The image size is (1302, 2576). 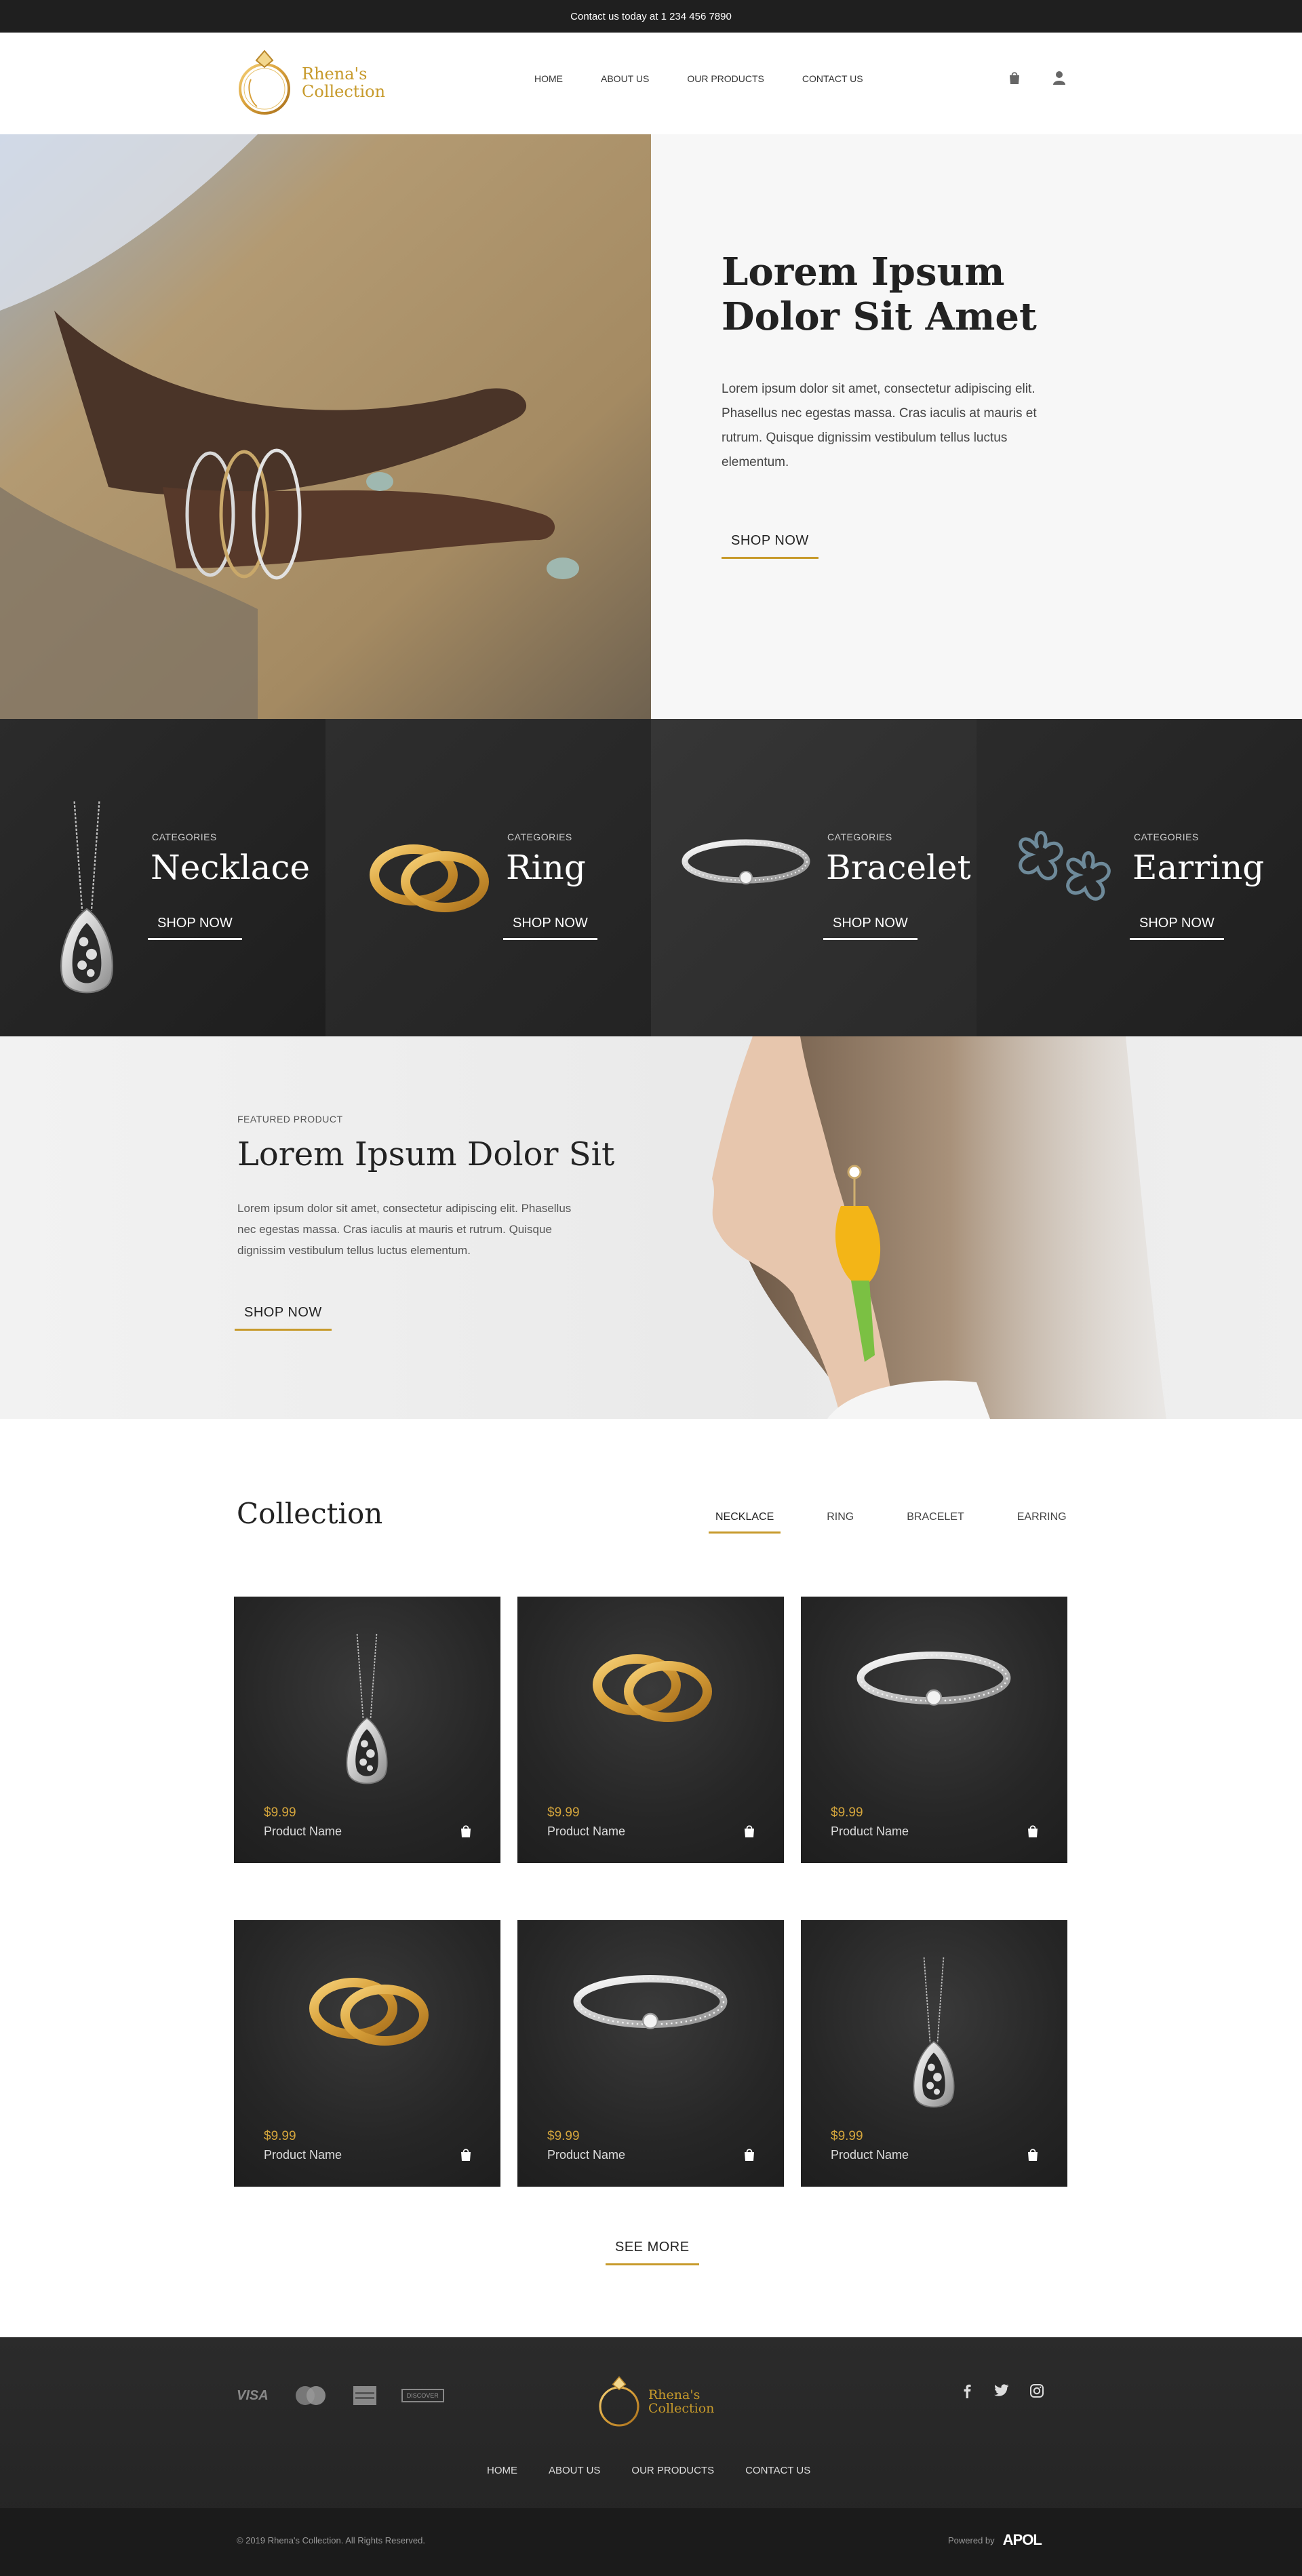 I want to click on header-icons, so click(x=1037, y=78).